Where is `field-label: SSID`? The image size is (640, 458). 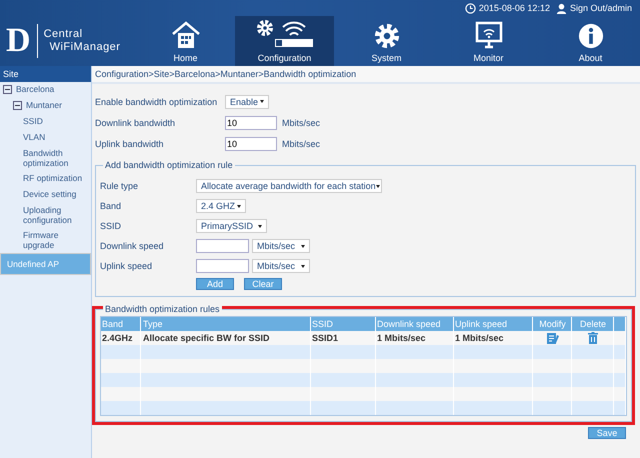
field-label: SSID is located at coordinates (111, 226).